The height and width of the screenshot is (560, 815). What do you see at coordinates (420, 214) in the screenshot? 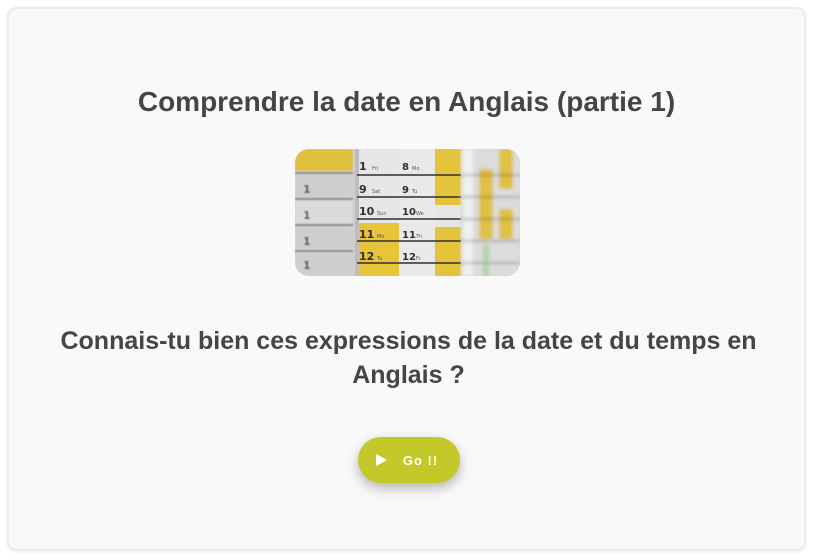
I see `svg-text: We` at bounding box center [420, 214].